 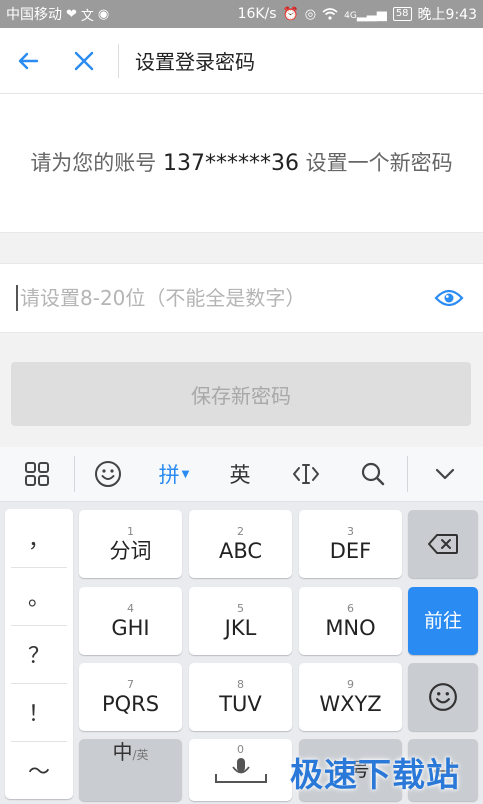 I want to click on key-number: 1, so click(x=130, y=531).